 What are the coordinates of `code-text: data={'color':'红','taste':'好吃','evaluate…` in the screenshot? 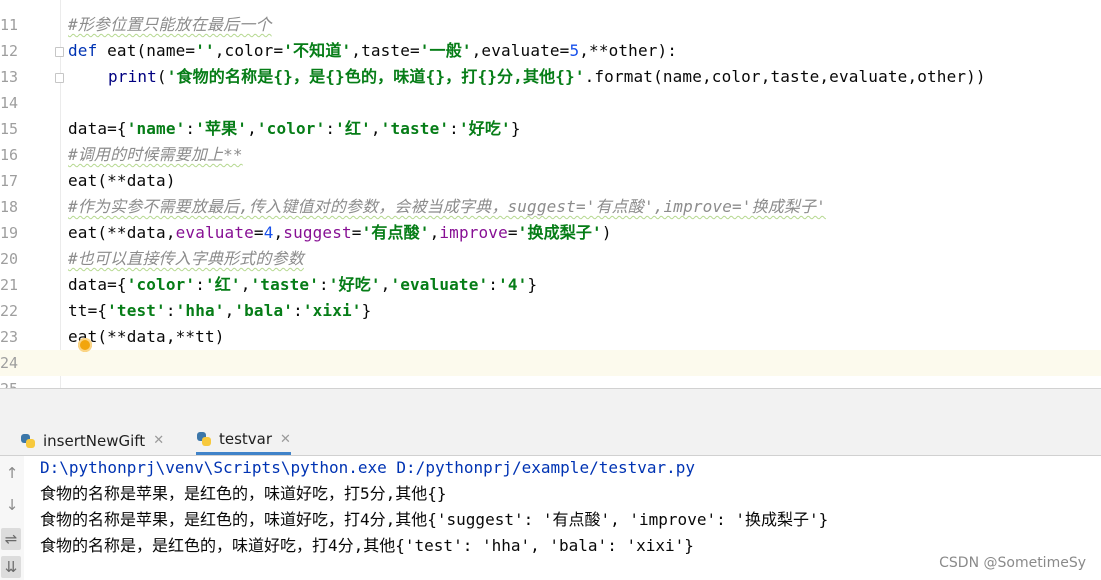 It's located at (302, 285).